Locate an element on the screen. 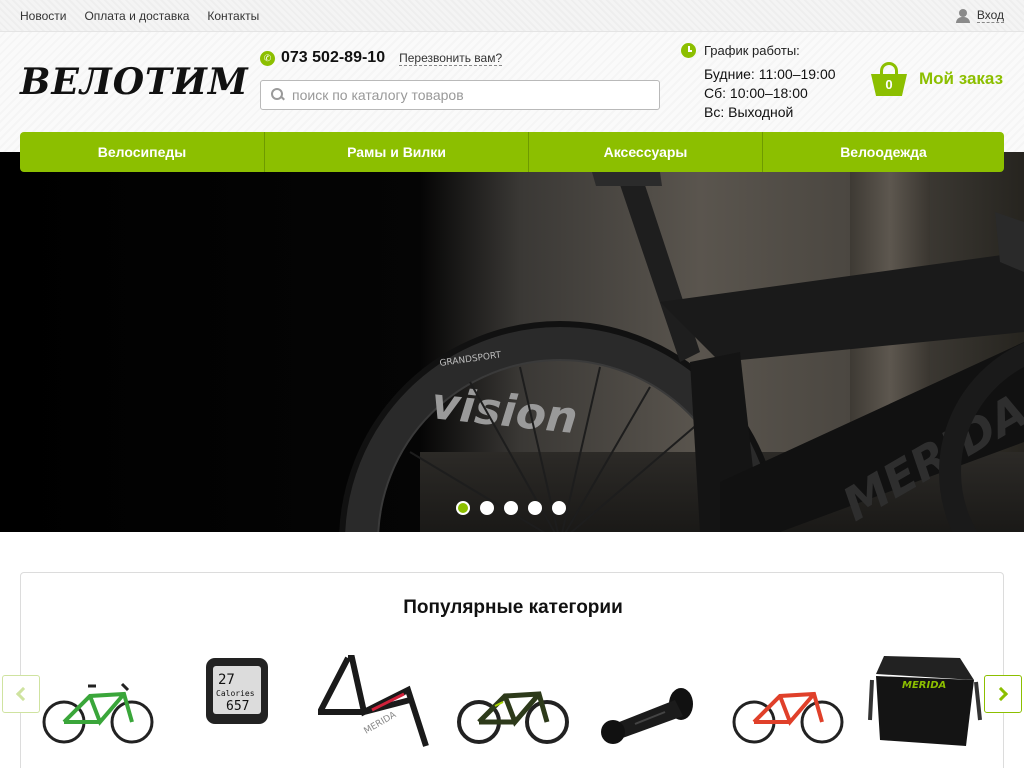  nav-item-accessories: Аксессуары is located at coordinates (646, 152).